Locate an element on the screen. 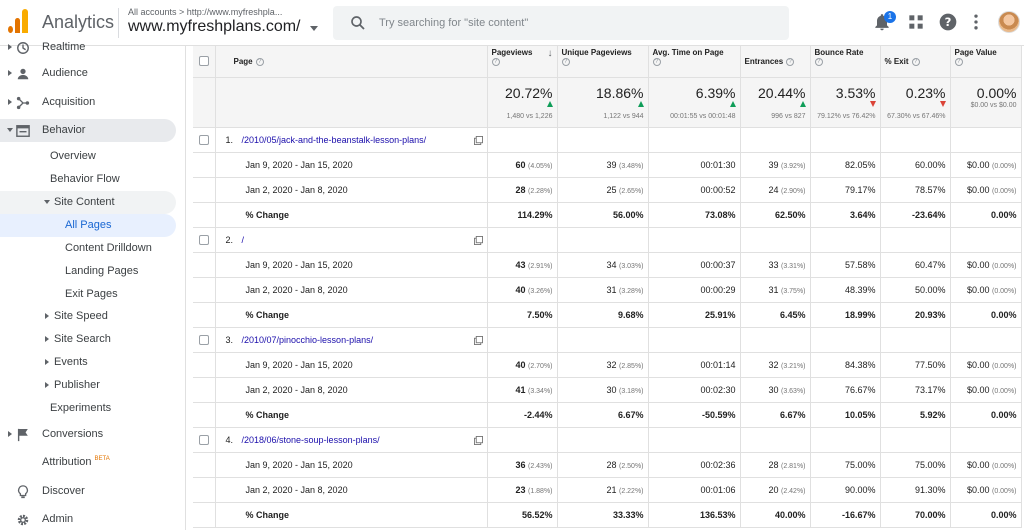  chevron-down-icon is located at coordinates (314, 28).